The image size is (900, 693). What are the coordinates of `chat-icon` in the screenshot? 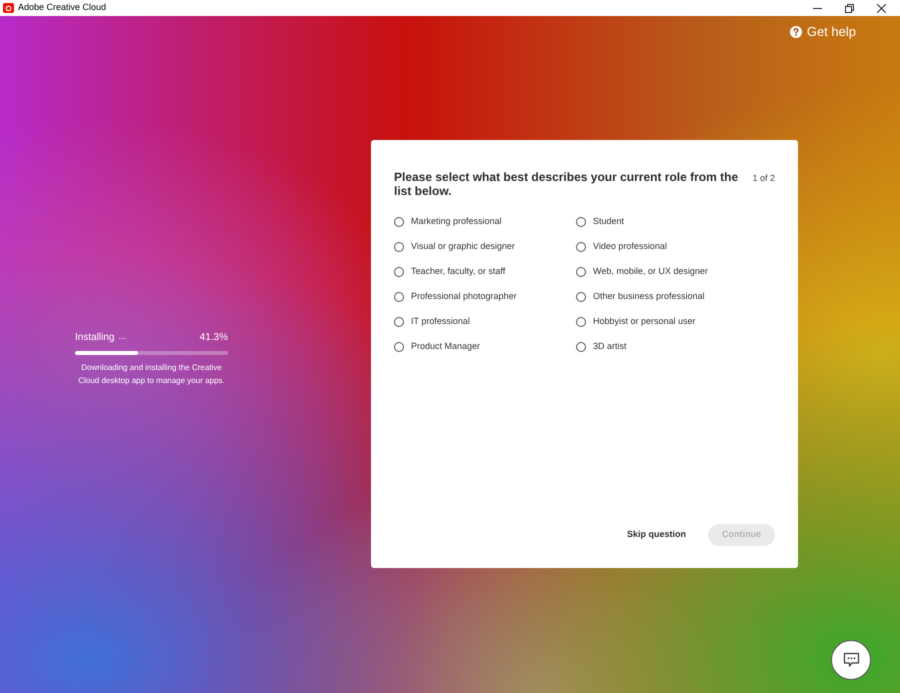 It's located at (851, 660).